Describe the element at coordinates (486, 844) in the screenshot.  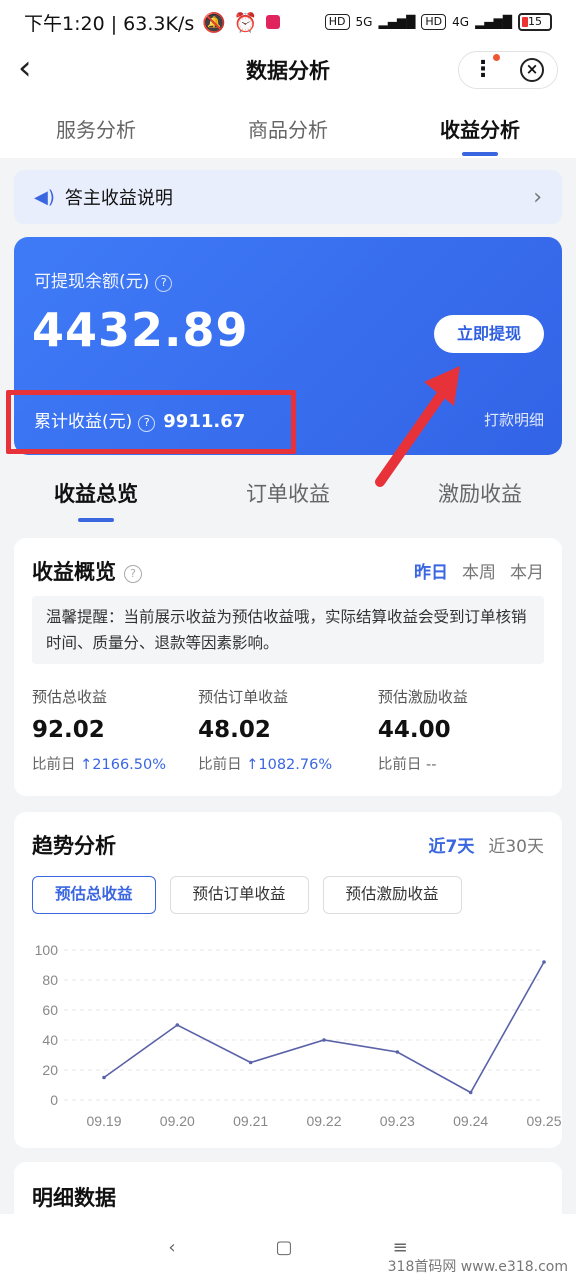
I see `range-selector: 近7天 近30天` at that location.